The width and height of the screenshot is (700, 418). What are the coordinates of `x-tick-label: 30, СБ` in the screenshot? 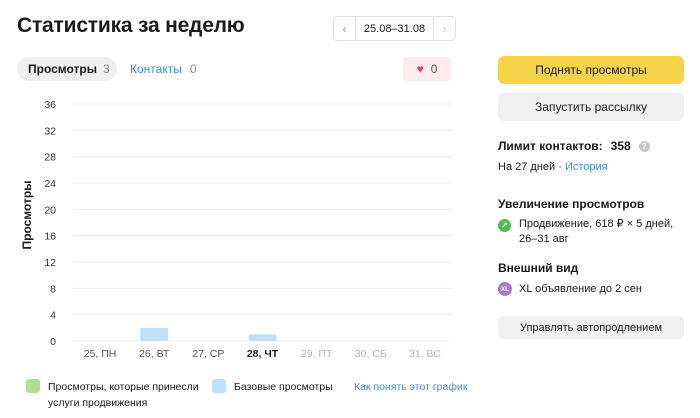 It's located at (371, 354).